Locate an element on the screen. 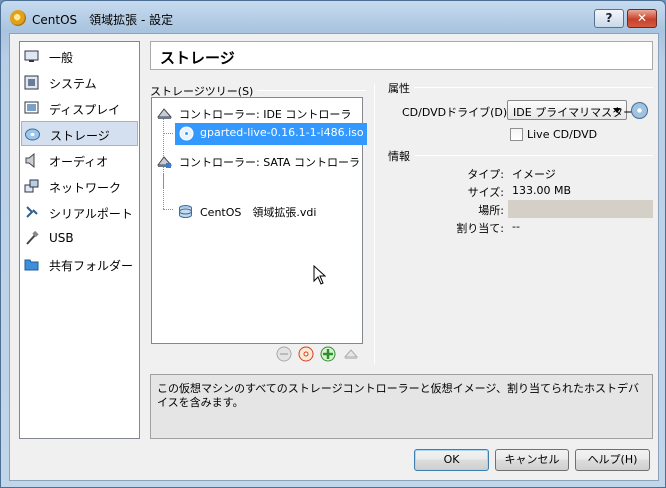 The width and height of the screenshot is (666, 488). cd-dvd-drive-label: CD/DVDドライブ(D): is located at coordinates (456, 112).